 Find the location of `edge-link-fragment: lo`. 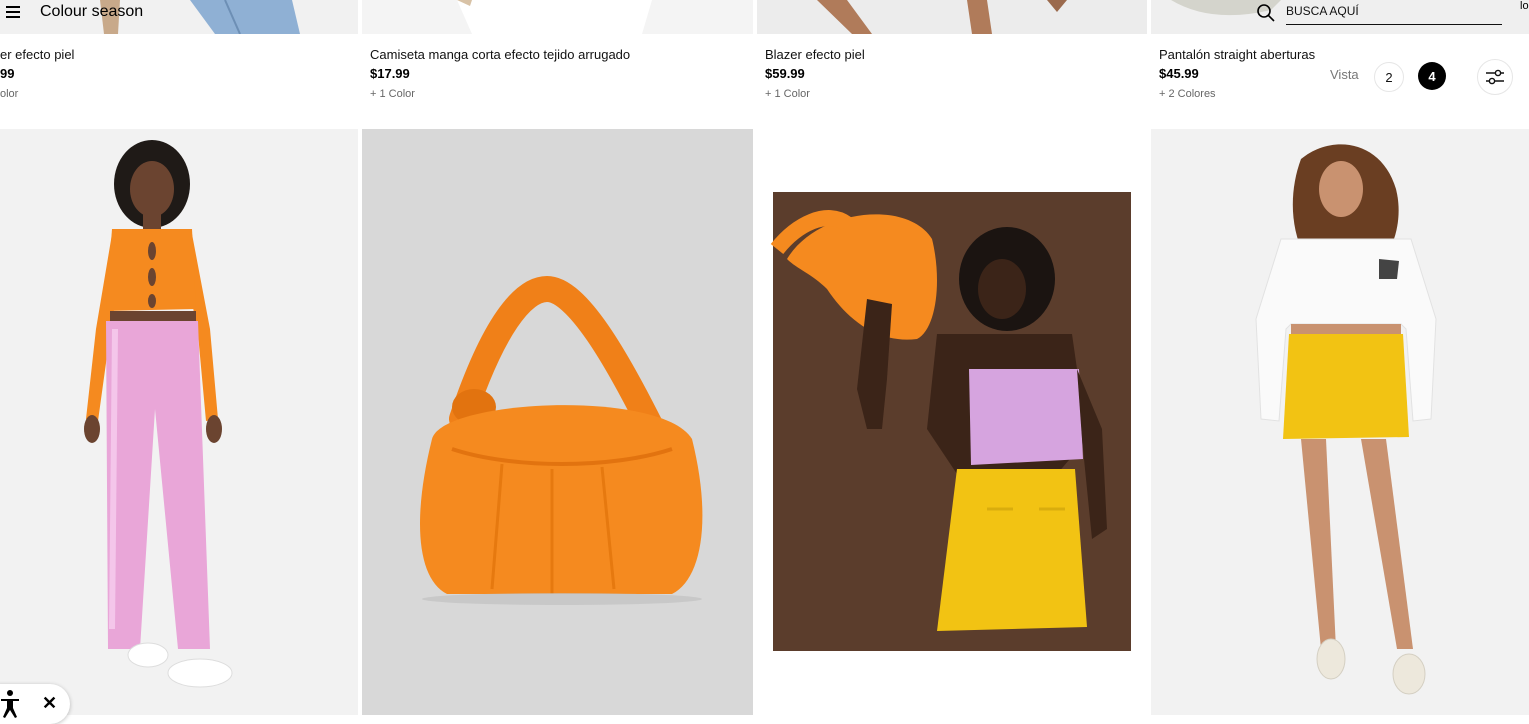

edge-link-fragment: lo is located at coordinates (1524, 8).